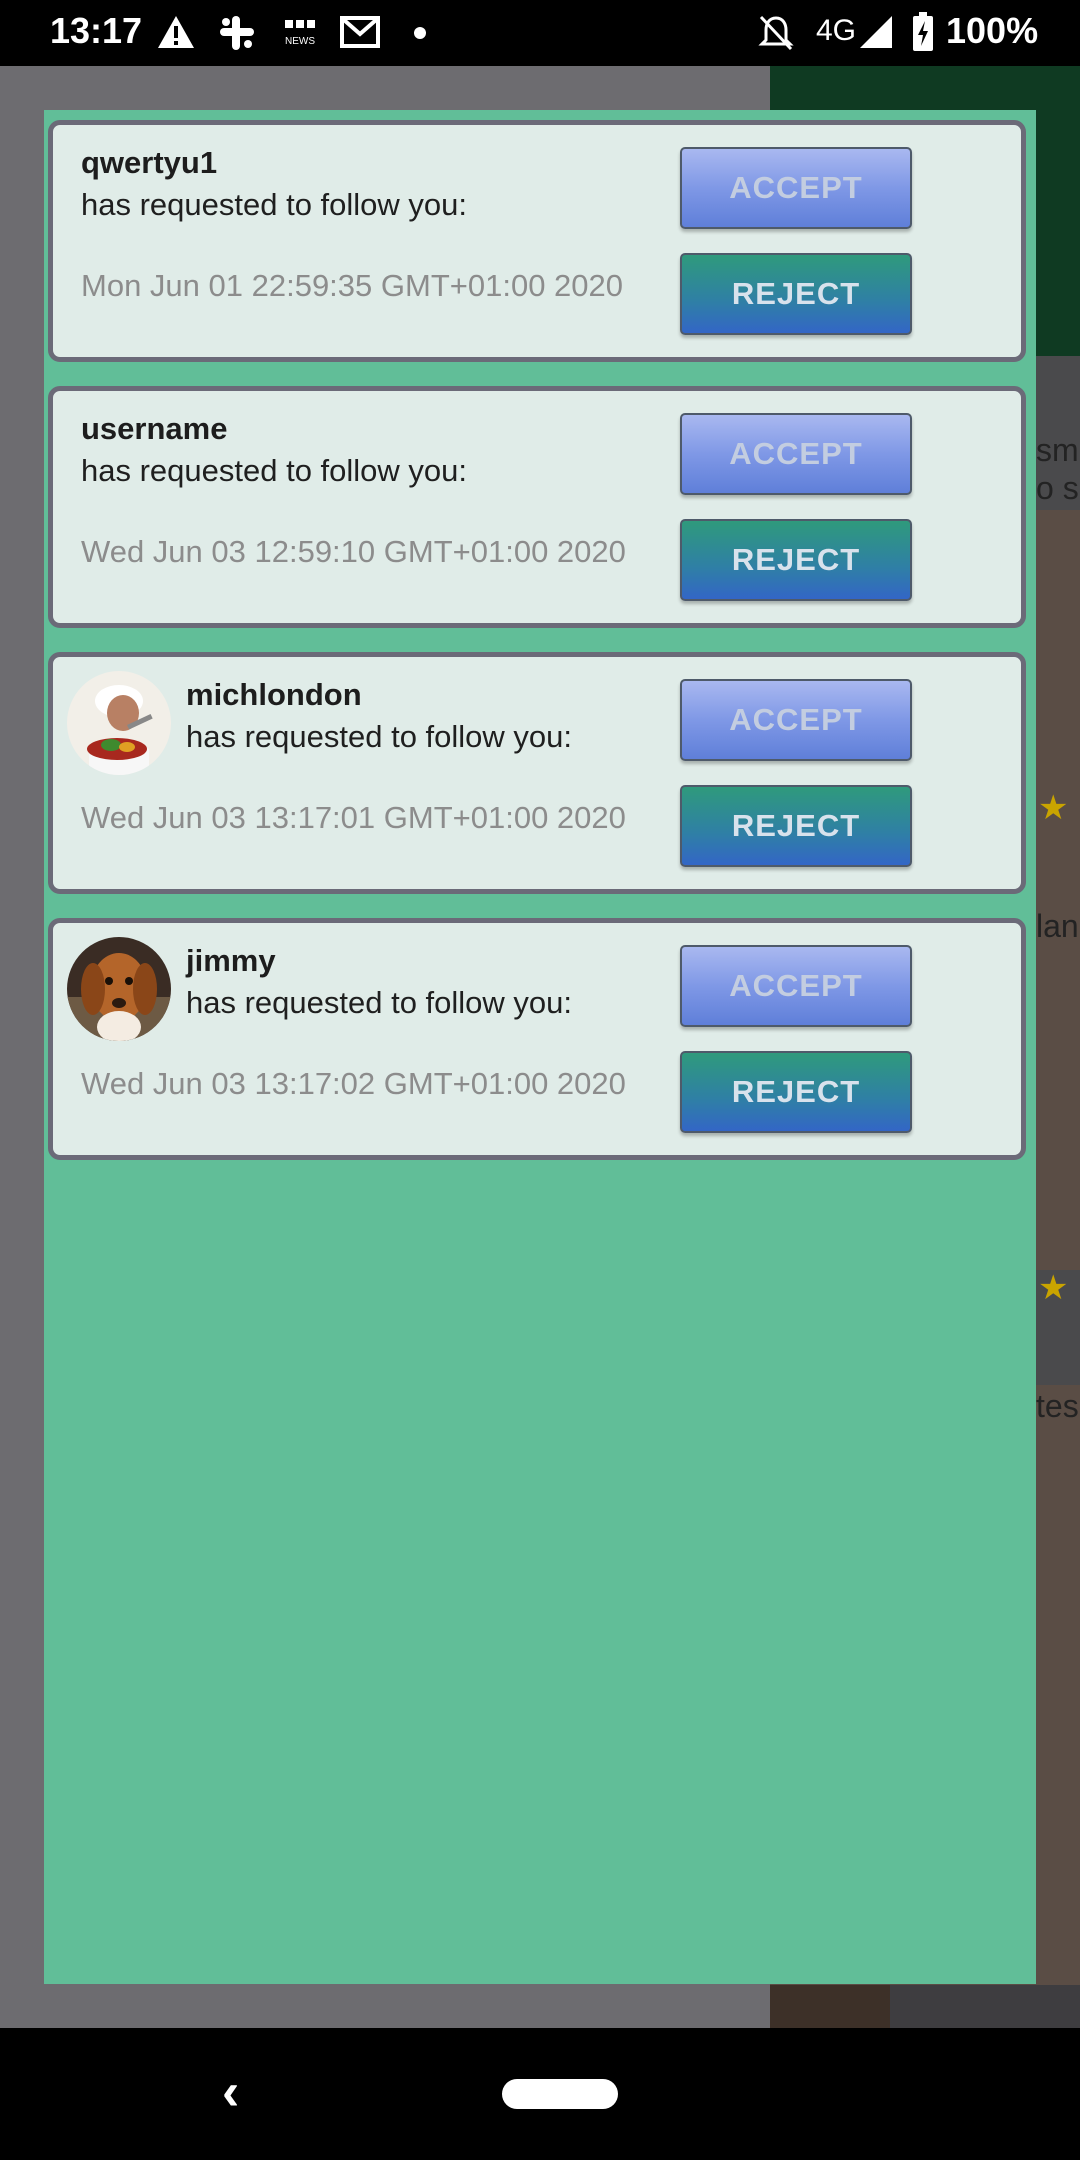  I want to click on gmail-icon, so click(360, 34).